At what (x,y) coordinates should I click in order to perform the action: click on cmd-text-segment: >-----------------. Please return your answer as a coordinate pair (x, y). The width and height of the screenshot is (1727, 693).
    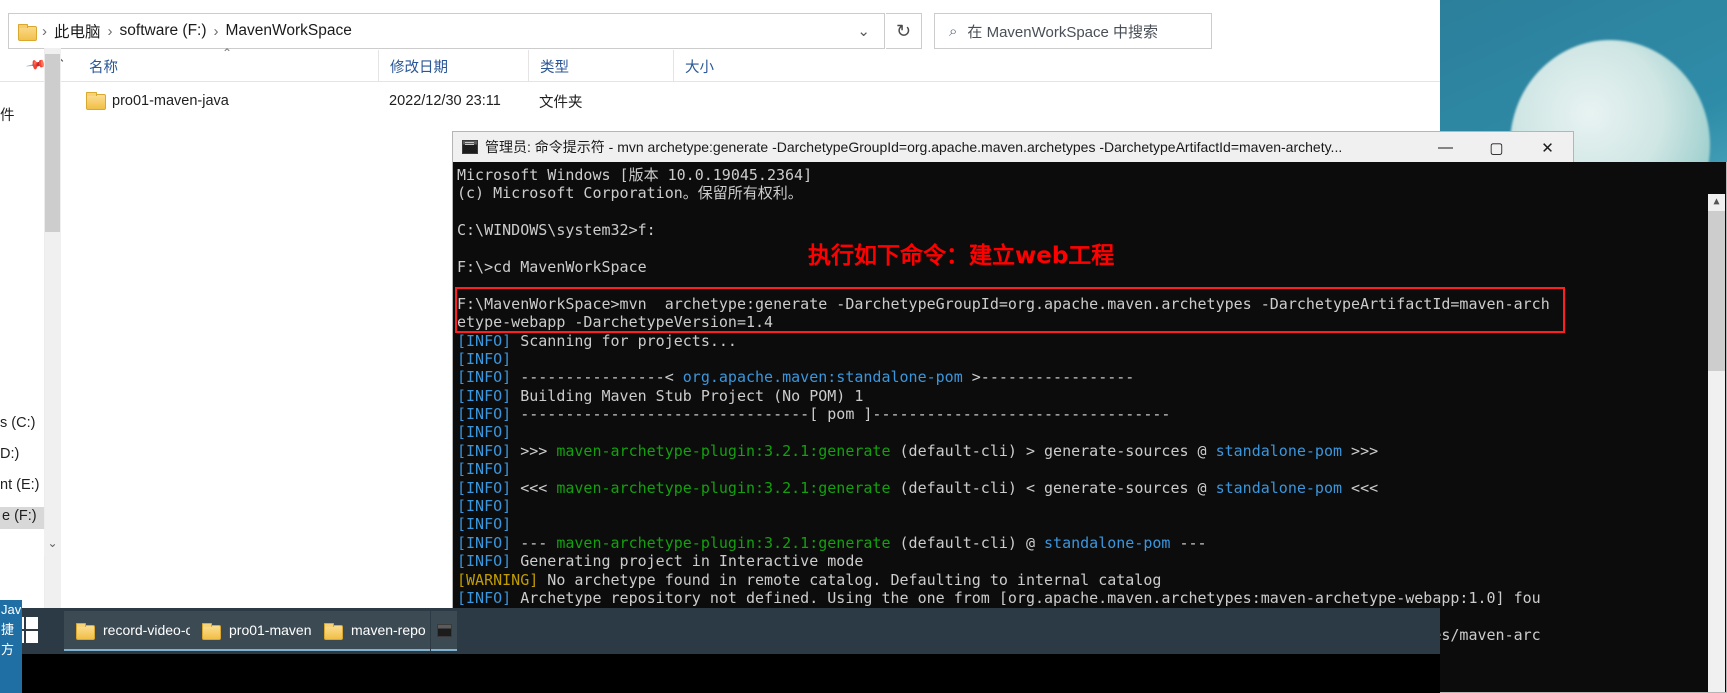
    Looking at the image, I should click on (1048, 377).